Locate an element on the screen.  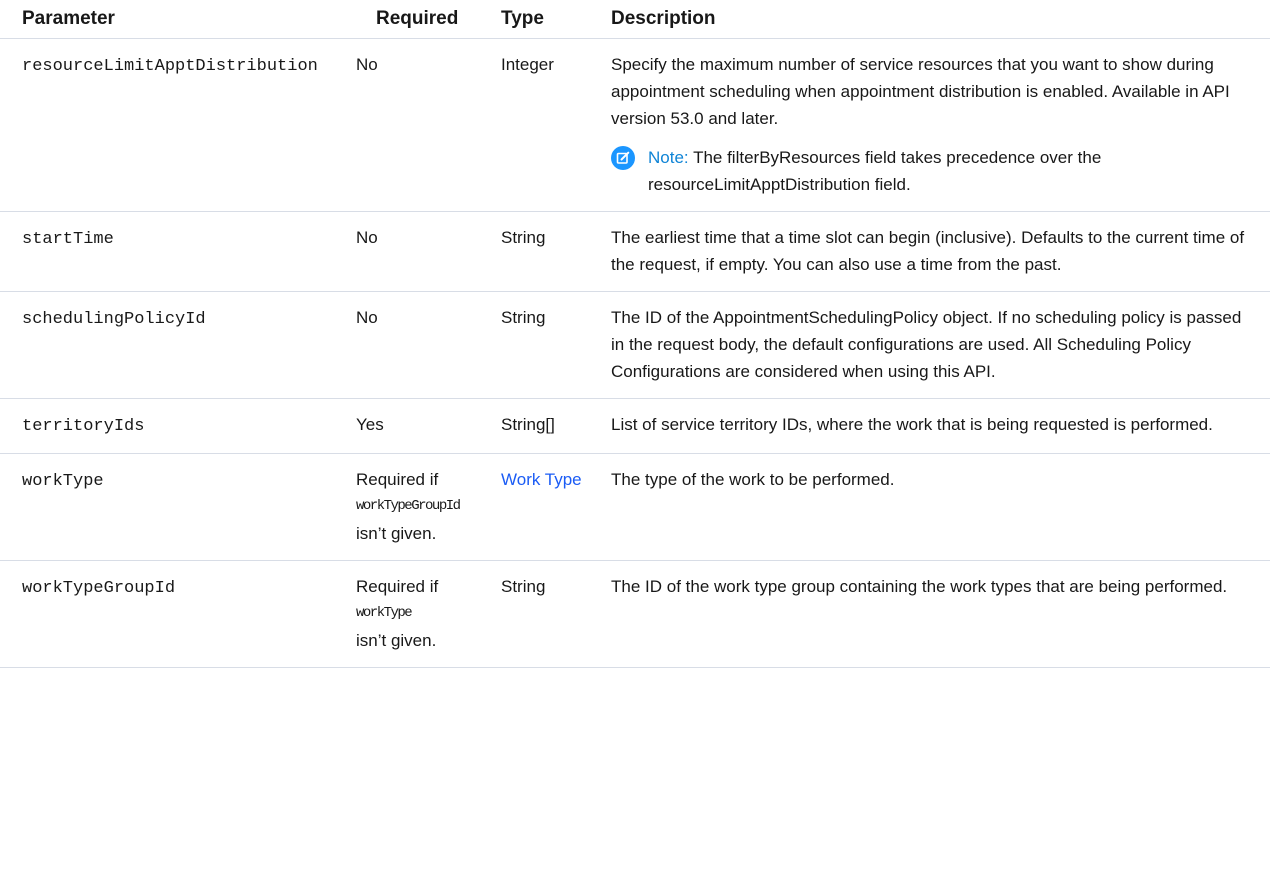
required-code: workTypeGroupId is located at coordinates (408, 506).